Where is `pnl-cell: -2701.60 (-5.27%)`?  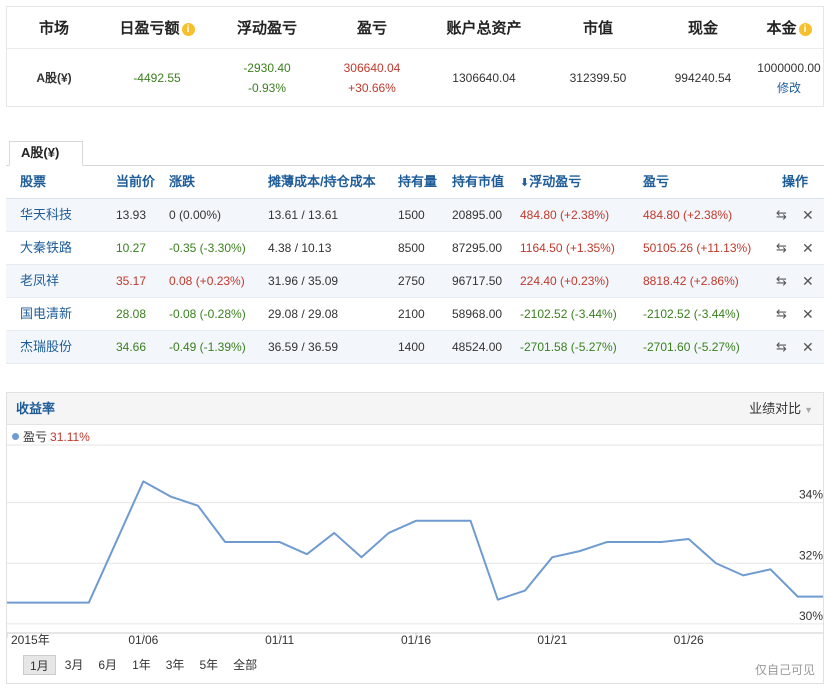 pnl-cell: -2701.60 (-5.27%) is located at coordinates (691, 347).